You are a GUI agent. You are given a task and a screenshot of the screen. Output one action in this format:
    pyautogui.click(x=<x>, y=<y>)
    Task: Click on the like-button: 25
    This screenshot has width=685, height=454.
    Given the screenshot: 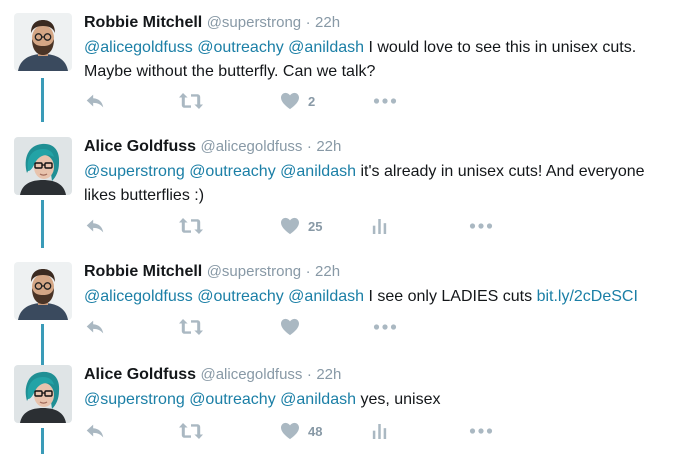 What is the action you would take?
    pyautogui.click(x=301, y=226)
    